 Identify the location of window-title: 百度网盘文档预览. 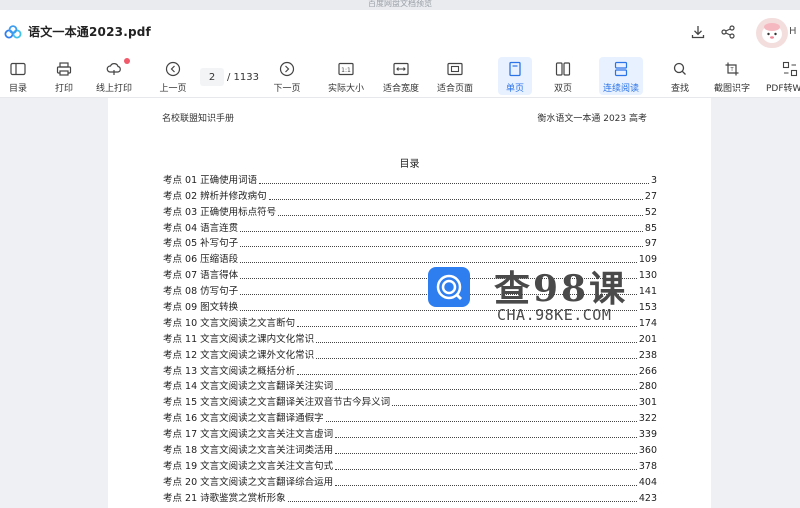
(400, 5).